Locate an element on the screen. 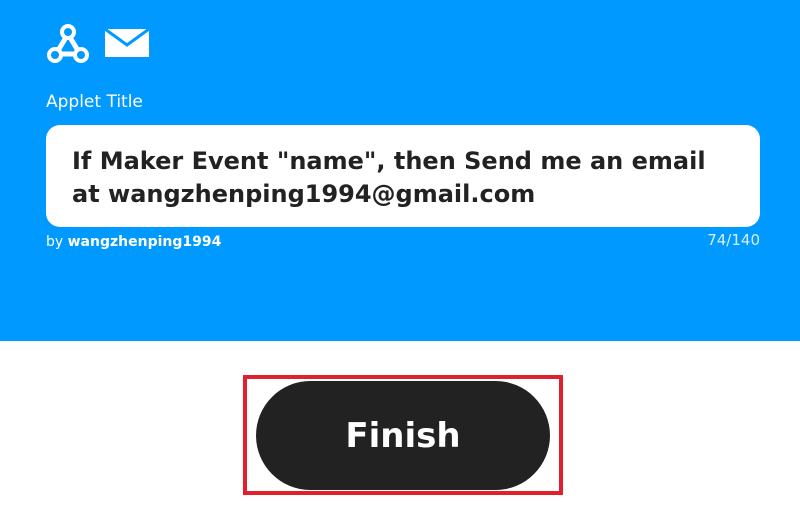  character-counter: 74/140 is located at coordinates (733, 240).